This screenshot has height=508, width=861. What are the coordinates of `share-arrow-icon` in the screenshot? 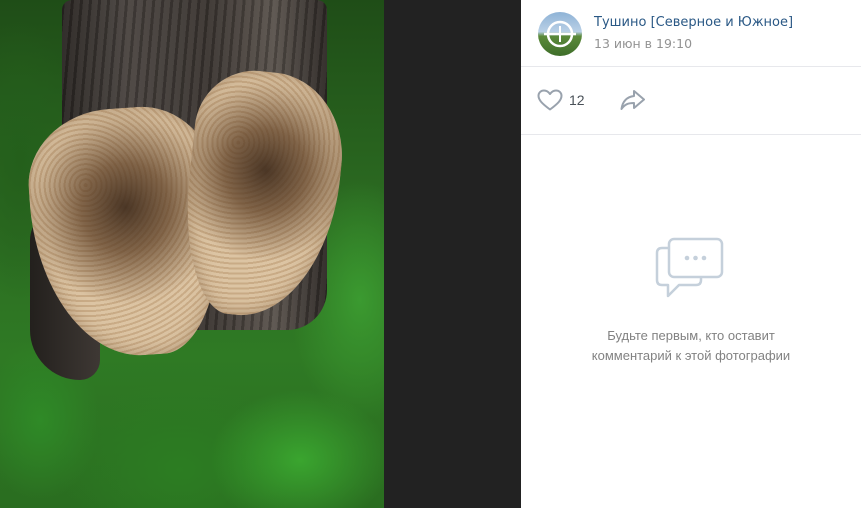 It's located at (632, 100).